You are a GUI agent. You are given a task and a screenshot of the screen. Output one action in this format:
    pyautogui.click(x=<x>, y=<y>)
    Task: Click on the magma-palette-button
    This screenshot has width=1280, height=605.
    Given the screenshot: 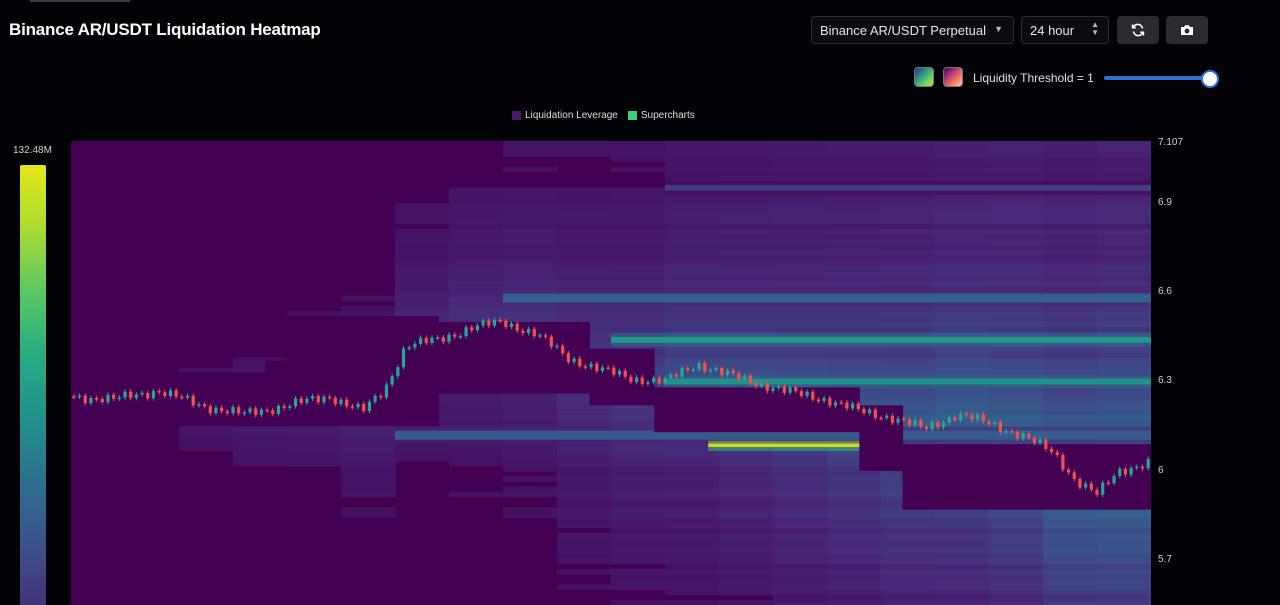 What is the action you would take?
    pyautogui.click(x=953, y=77)
    